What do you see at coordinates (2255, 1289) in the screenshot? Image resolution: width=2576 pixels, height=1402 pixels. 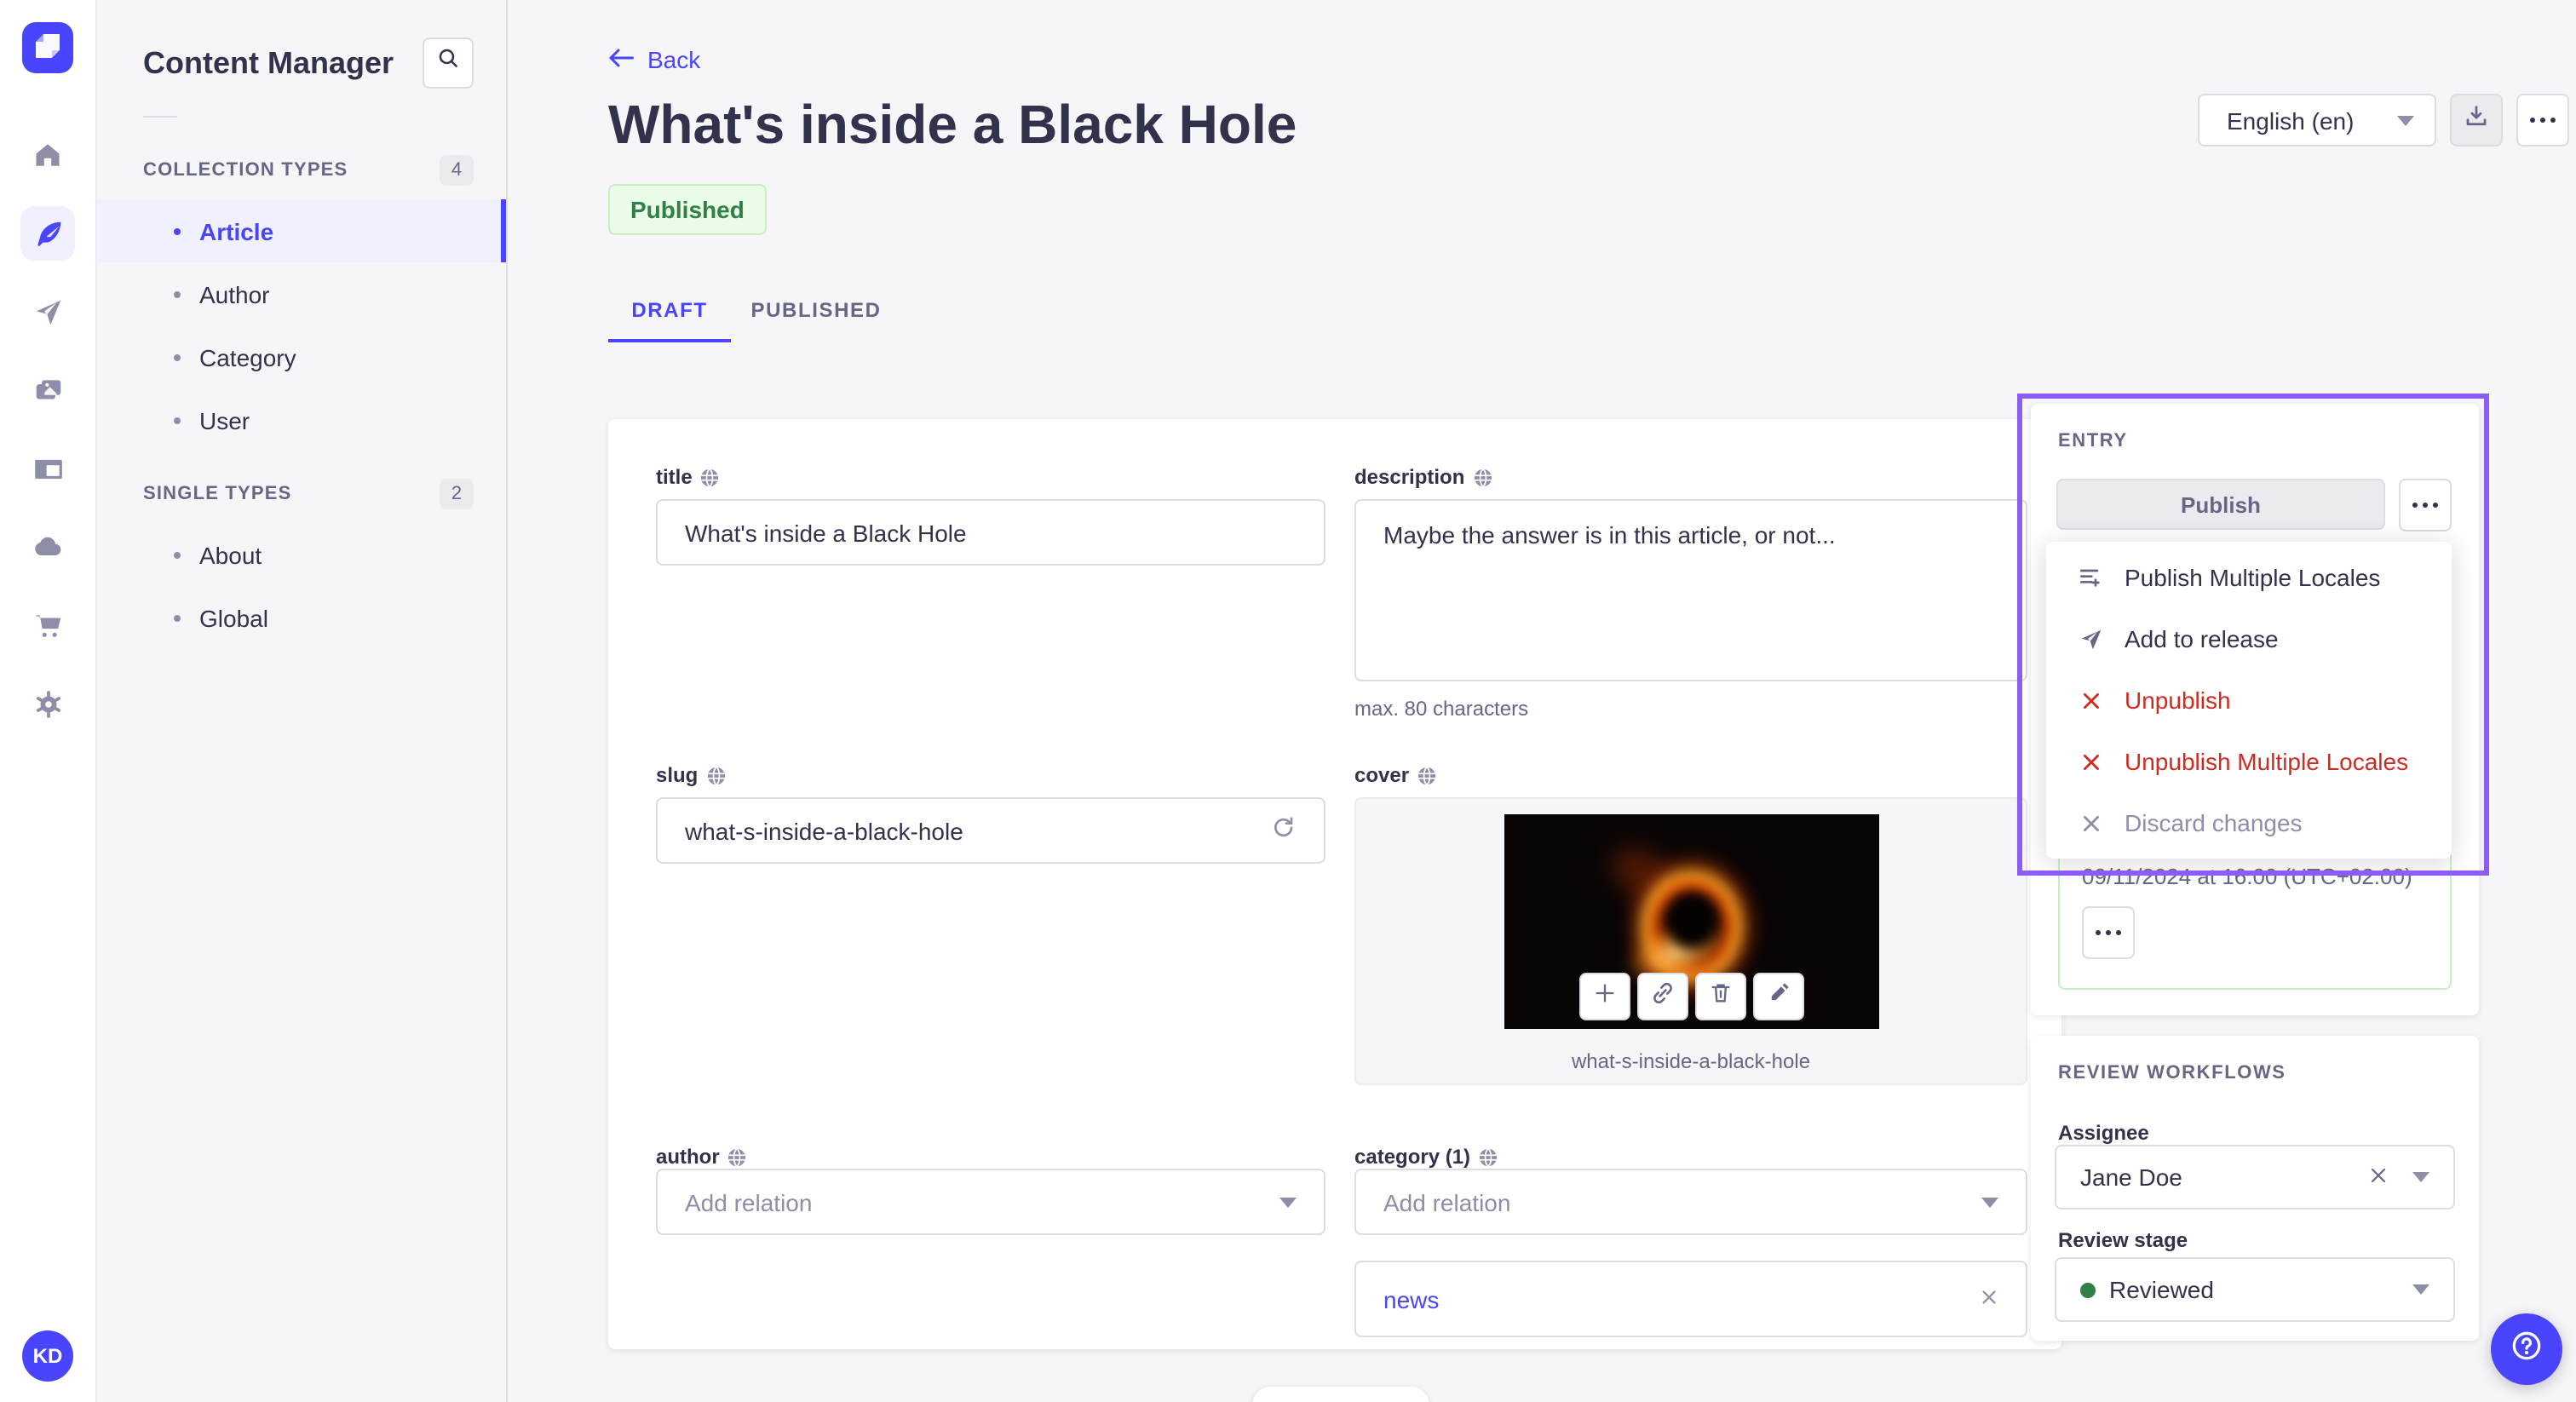 I see `review-stage-select: Reviewed` at bounding box center [2255, 1289].